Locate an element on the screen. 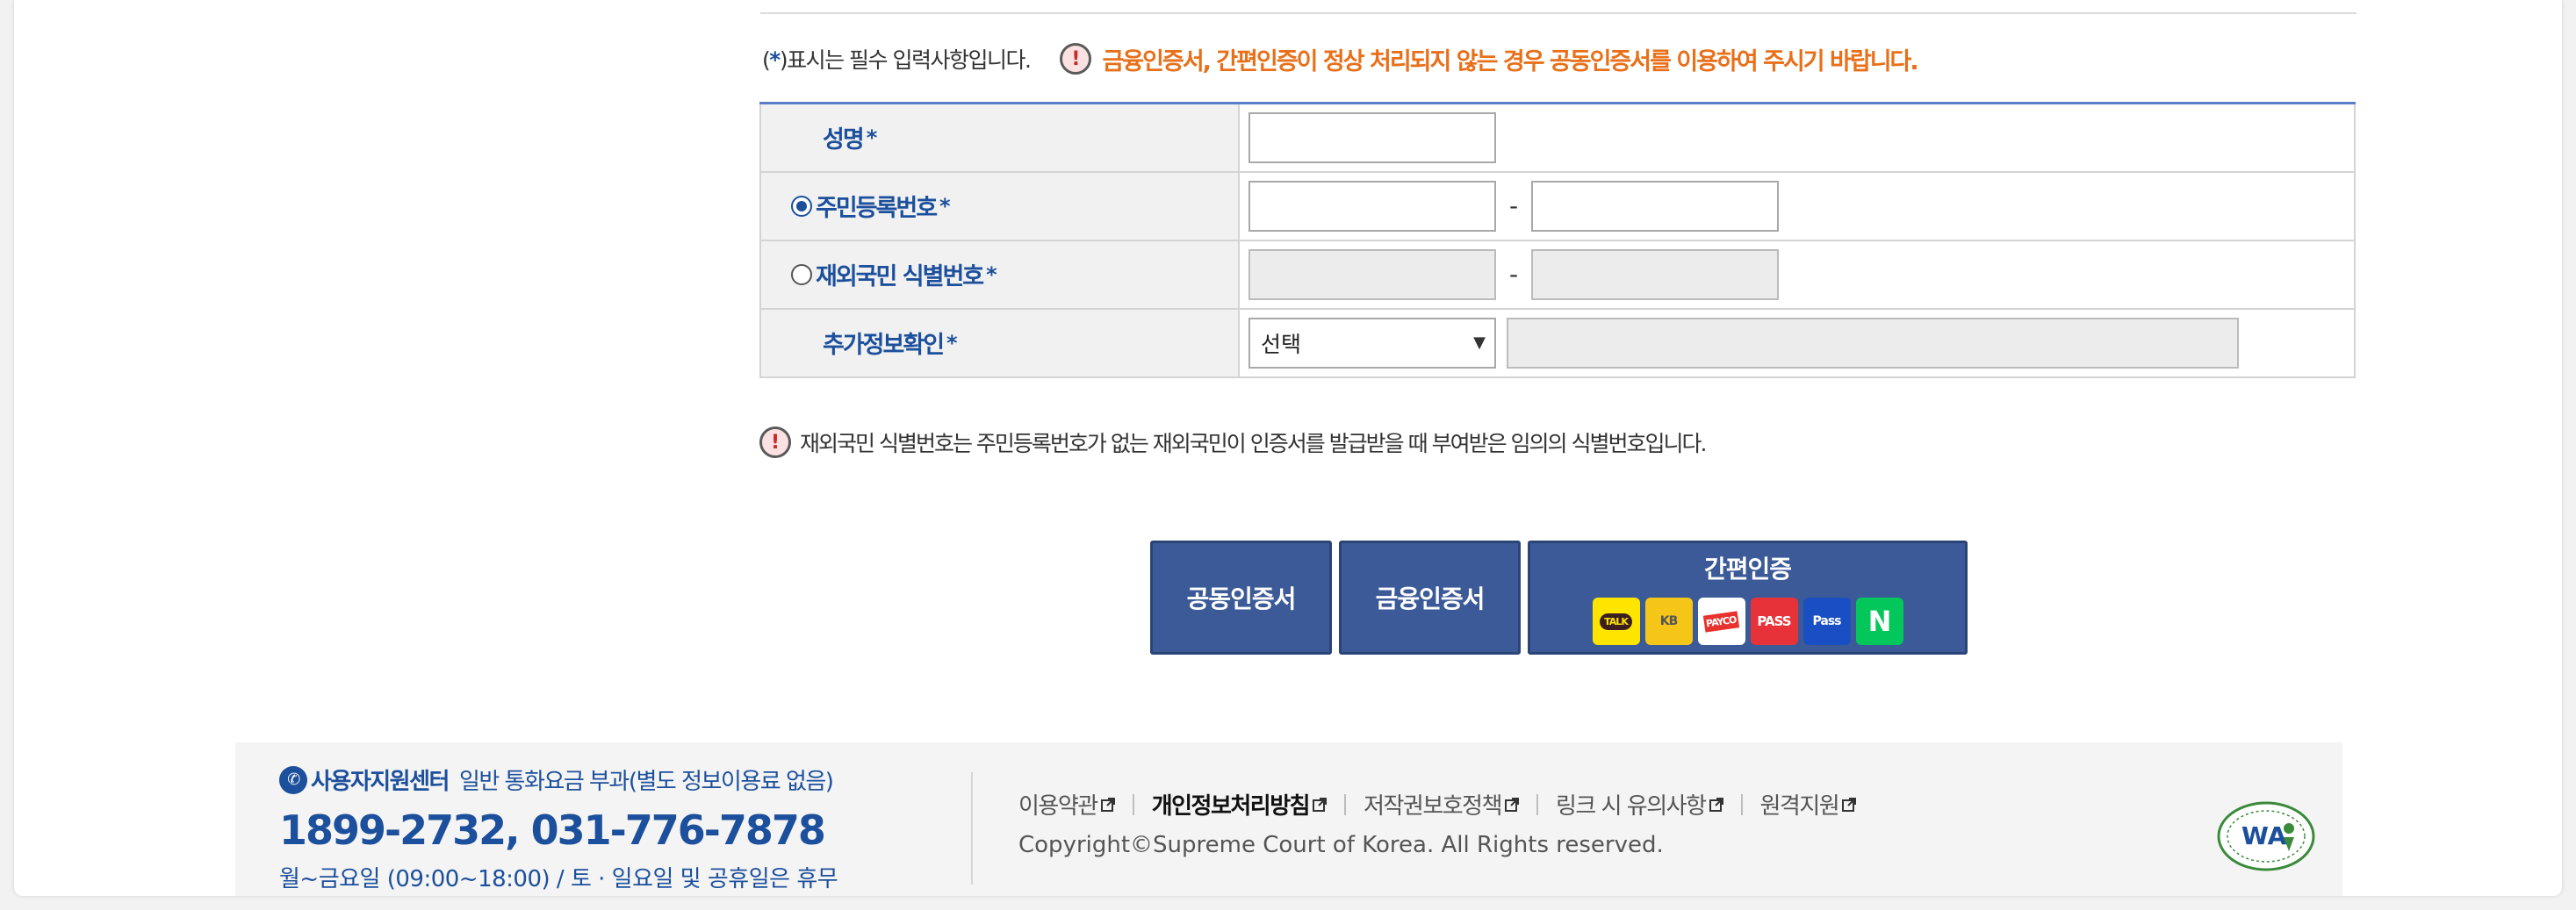  foreigner-radio is located at coordinates (801, 274).